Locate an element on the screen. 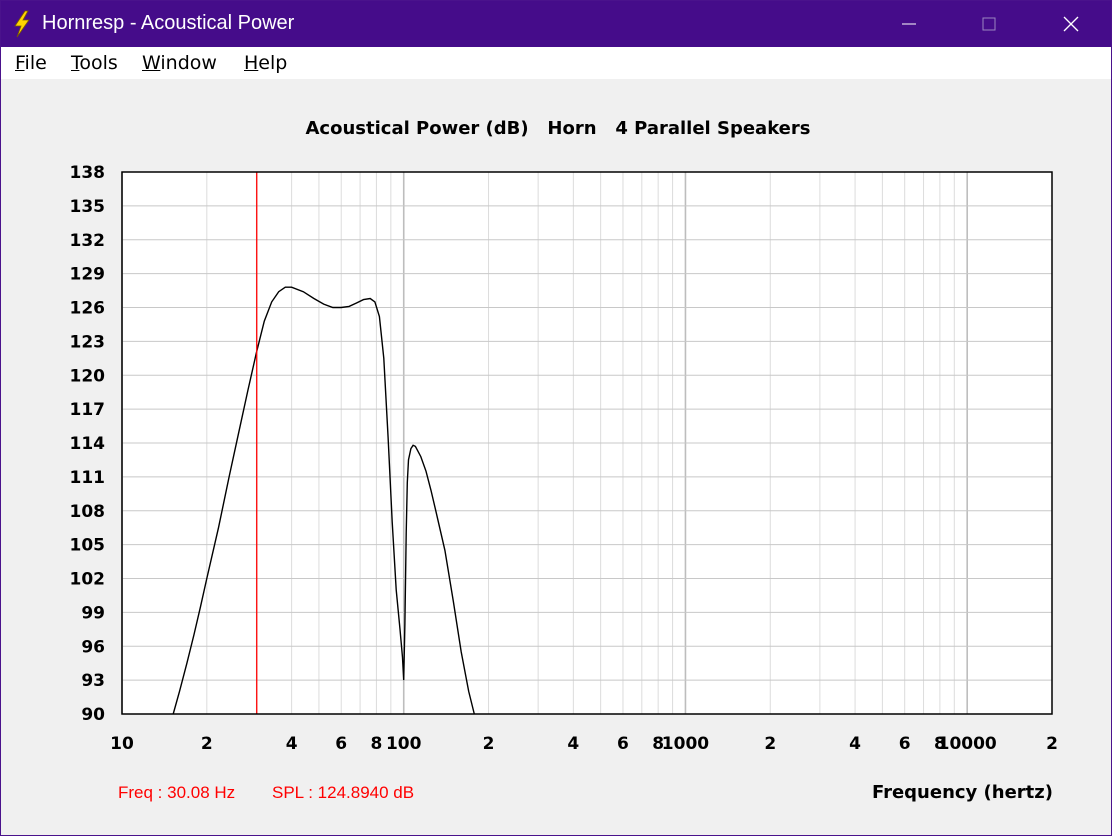 This screenshot has height=836, width=1112. y-tick-label: 114 is located at coordinates (88, 444).